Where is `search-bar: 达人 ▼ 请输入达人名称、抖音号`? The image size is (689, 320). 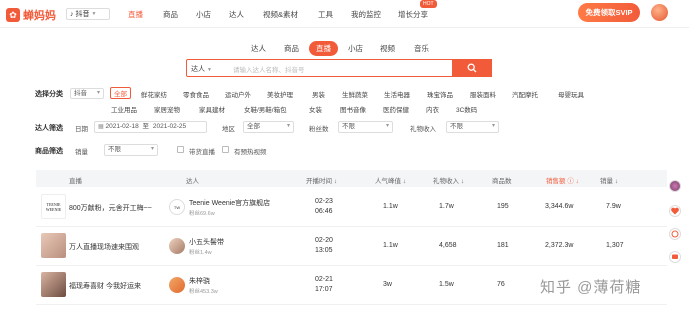
search-bar: 达人 ▼ 请输入达人名称、抖音号 is located at coordinates (339, 68).